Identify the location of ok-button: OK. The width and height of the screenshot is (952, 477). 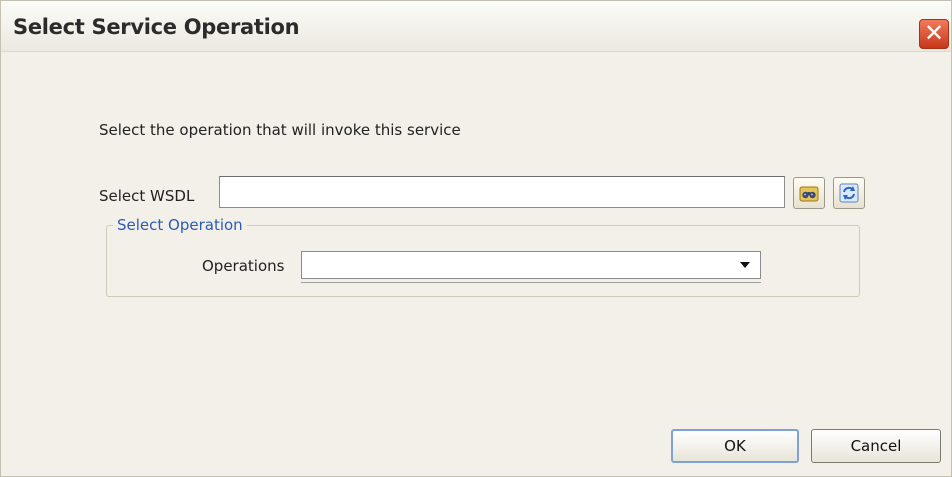
(735, 446).